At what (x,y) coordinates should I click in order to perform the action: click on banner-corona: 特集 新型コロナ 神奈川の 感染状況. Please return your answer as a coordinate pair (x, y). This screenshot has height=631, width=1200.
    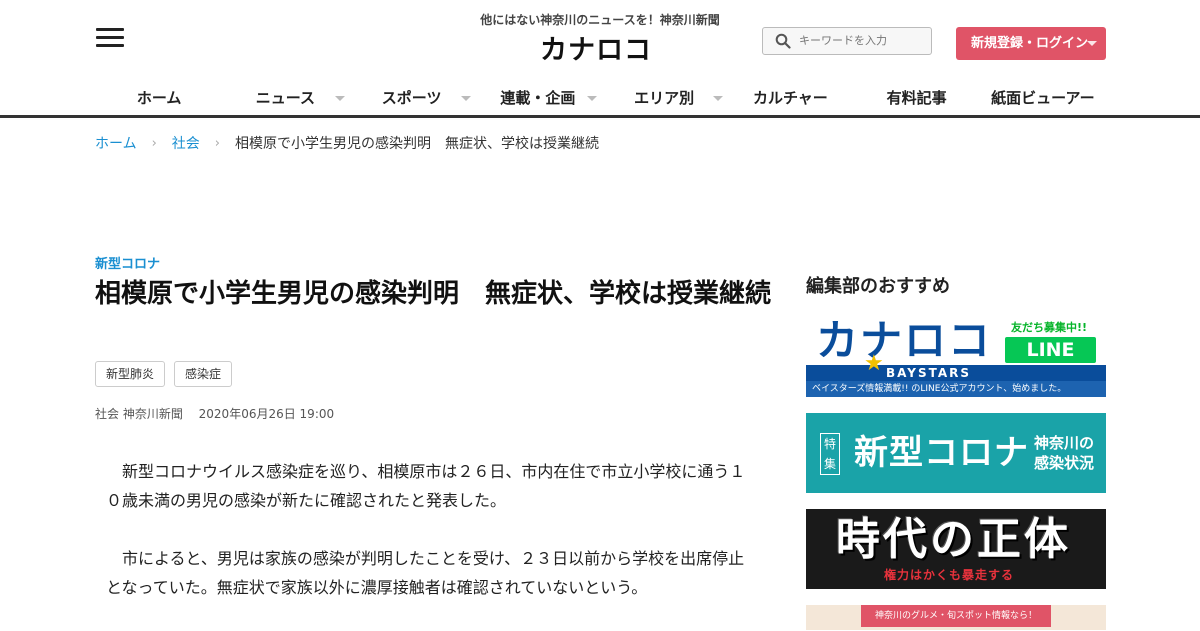
    Looking at the image, I should click on (956, 453).